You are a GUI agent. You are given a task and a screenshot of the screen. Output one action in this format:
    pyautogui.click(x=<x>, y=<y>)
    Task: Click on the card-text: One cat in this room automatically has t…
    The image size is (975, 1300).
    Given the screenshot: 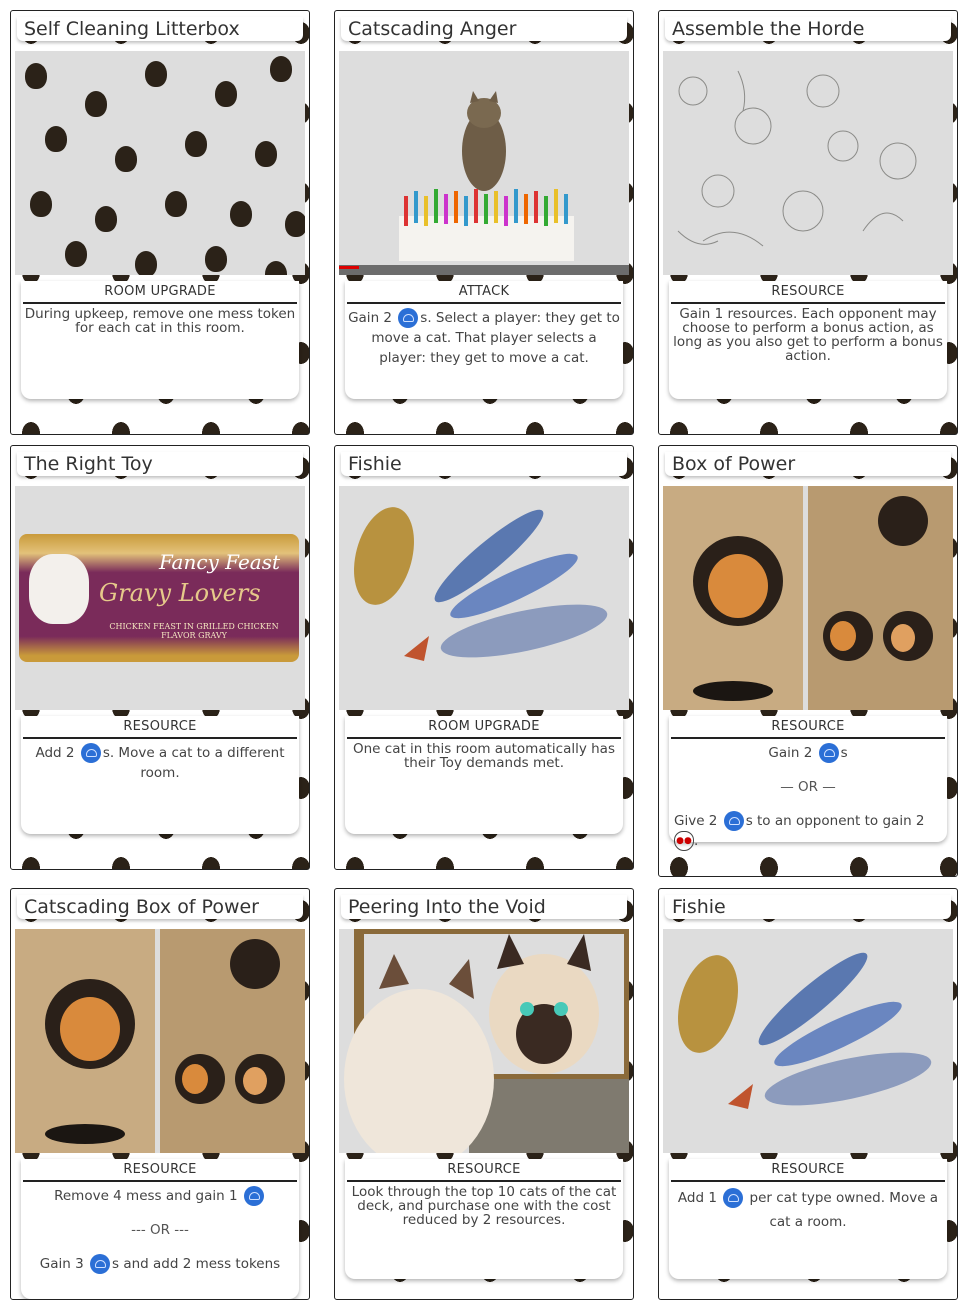 What is the action you would take?
    pyautogui.click(x=484, y=756)
    